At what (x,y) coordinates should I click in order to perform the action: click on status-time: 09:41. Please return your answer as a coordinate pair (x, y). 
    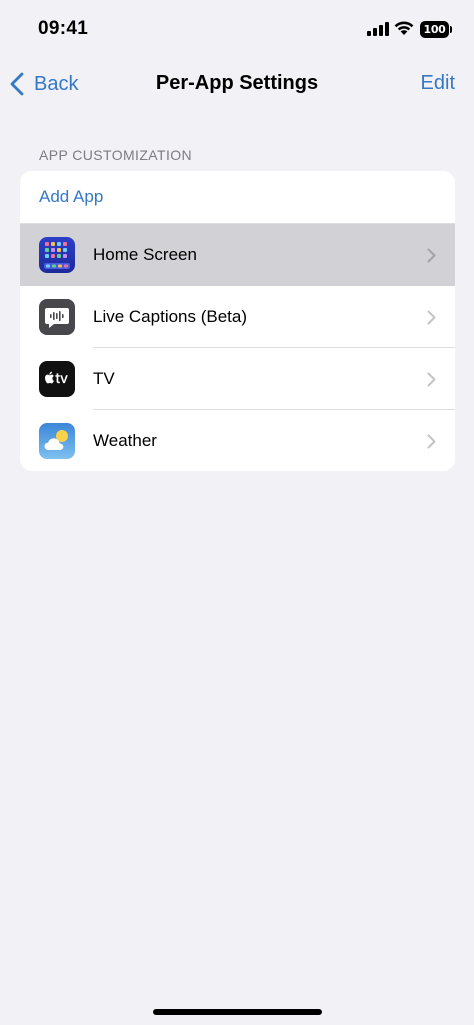
    Looking at the image, I should click on (63, 28).